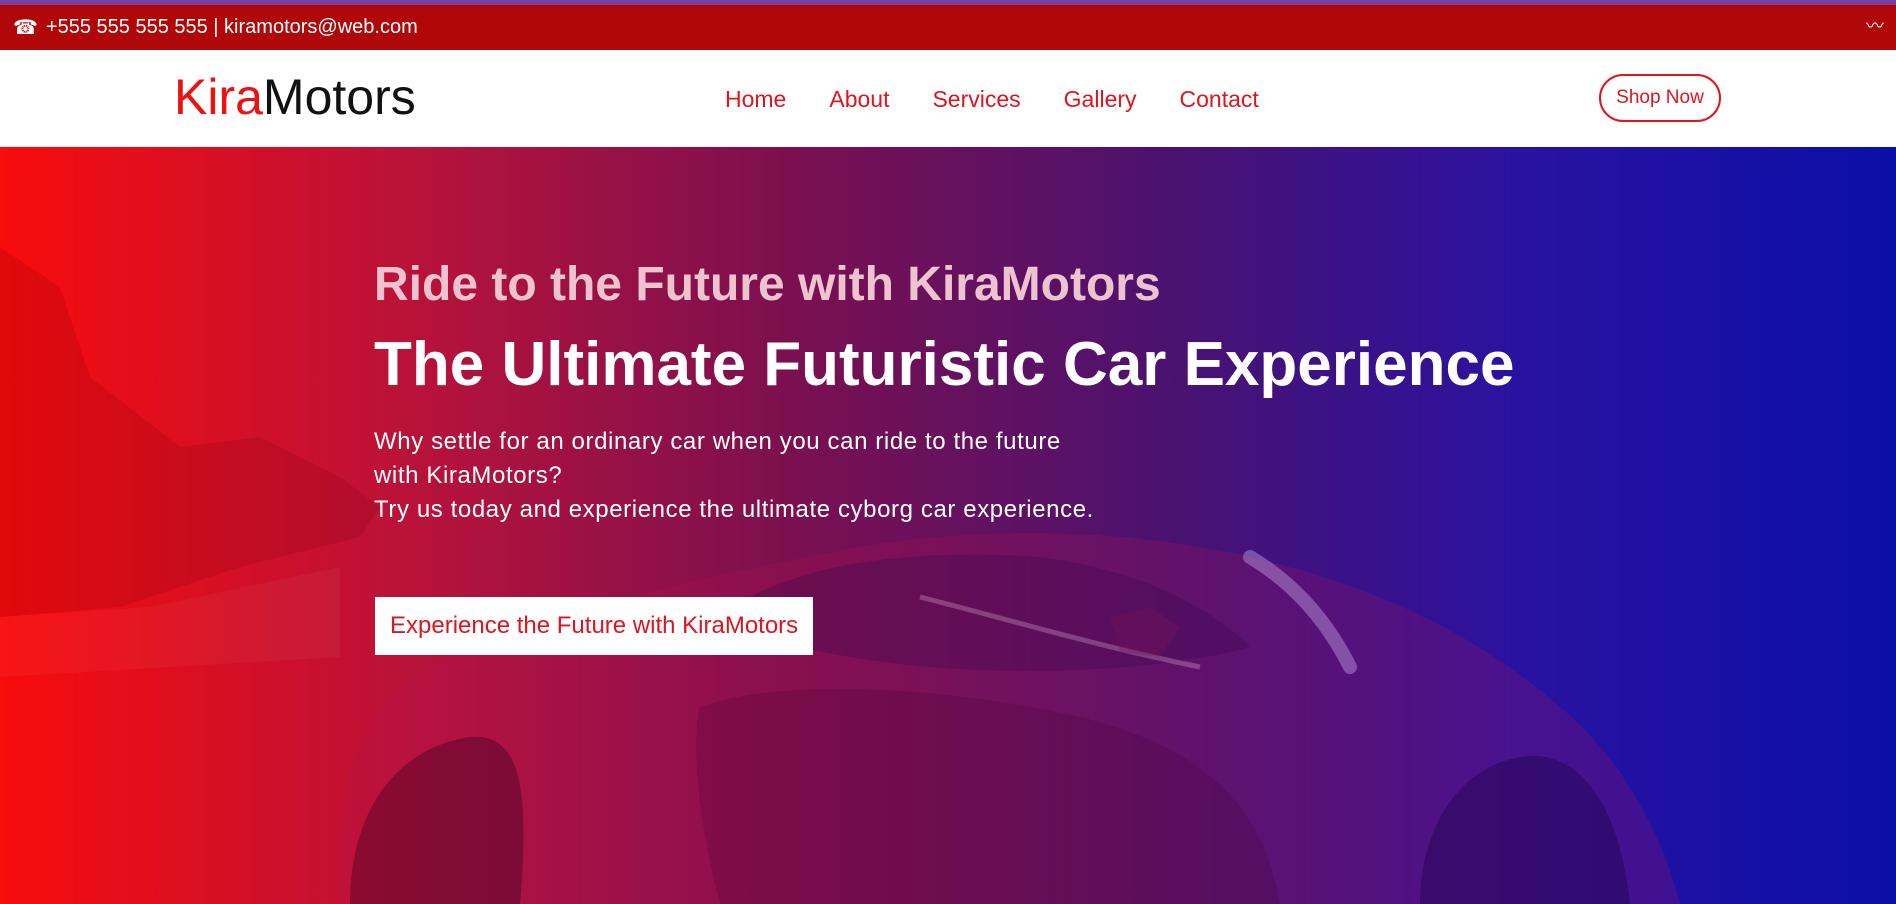 Image resolution: width=1896 pixels, height=904 pixels. Describe the element at coordinates (231, 27) in the screenshot. I see `contact-info: +555 555 555 555 | kiramotors@web.com` at that location.